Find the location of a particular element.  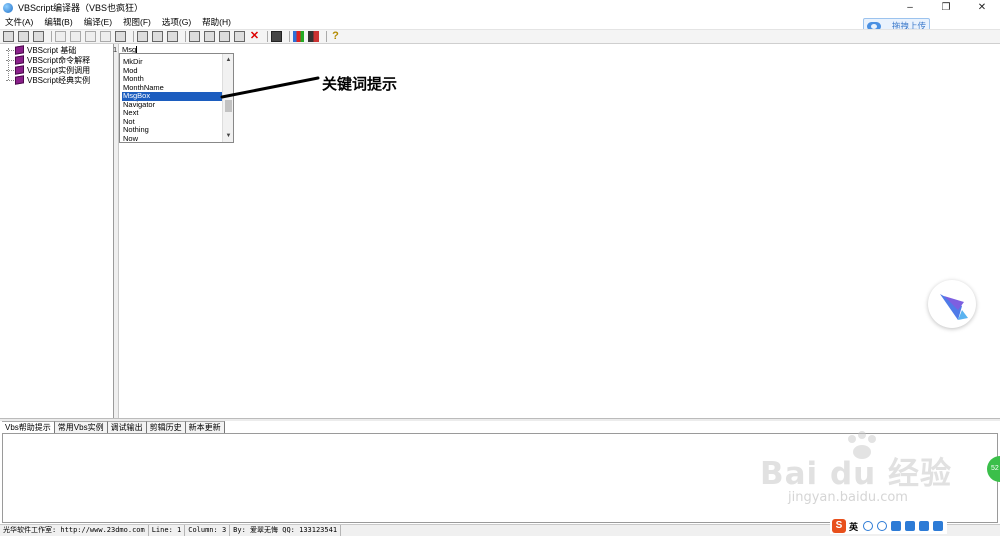

ime-language: 英 is located at coordinates (853, 526).